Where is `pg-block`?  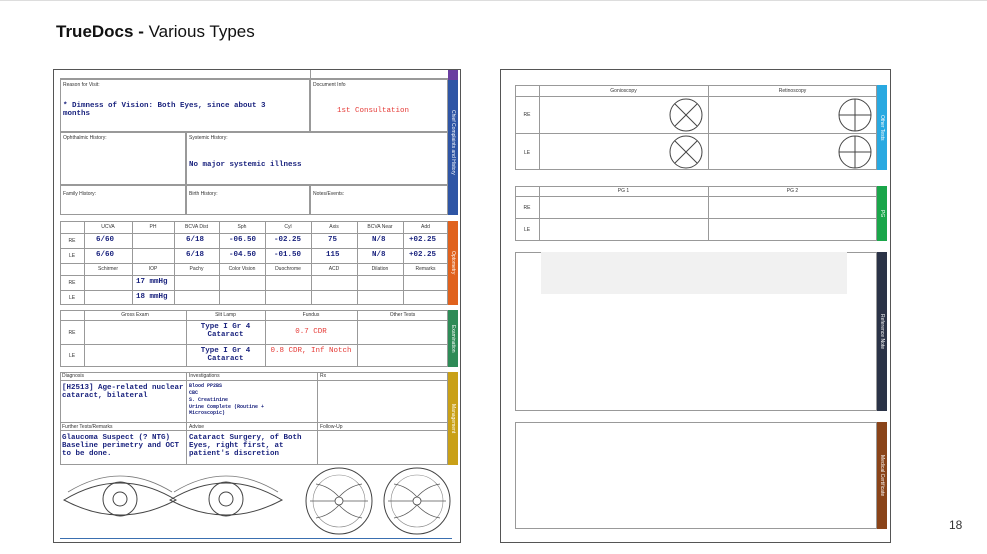 pg-block is located at coordinates (696, 213).